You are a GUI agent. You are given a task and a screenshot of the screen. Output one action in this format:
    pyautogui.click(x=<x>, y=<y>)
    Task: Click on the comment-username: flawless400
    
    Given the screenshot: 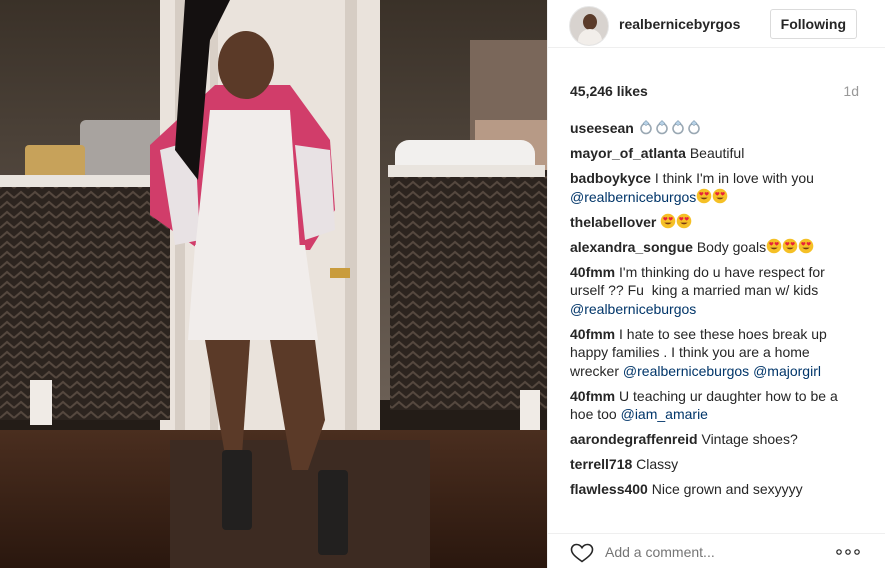 What is the action you would take?
    pyautogui.click(x=609, y=489)
    